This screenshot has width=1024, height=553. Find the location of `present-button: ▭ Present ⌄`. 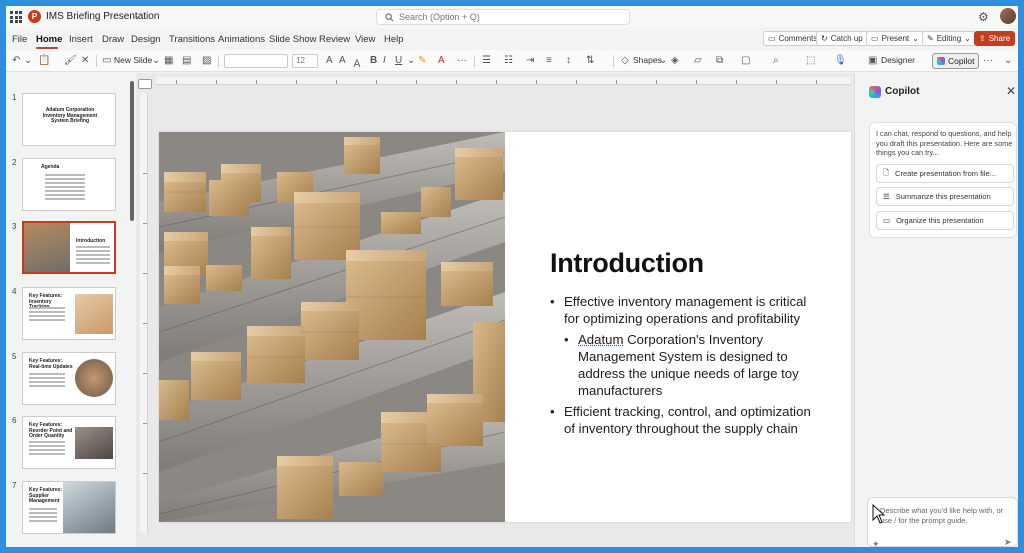

present-button: ▭ Present ⌄ is located at coordinates (895, 38).